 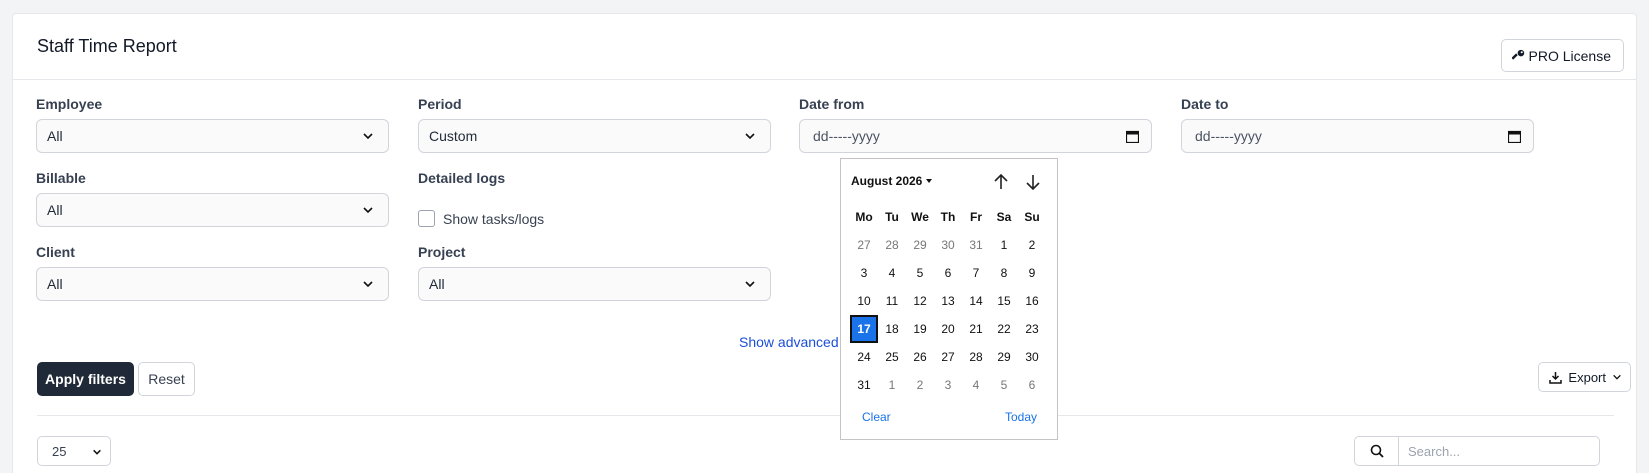 I want to click on calendar-day: 4, so click(x=892, y=273).